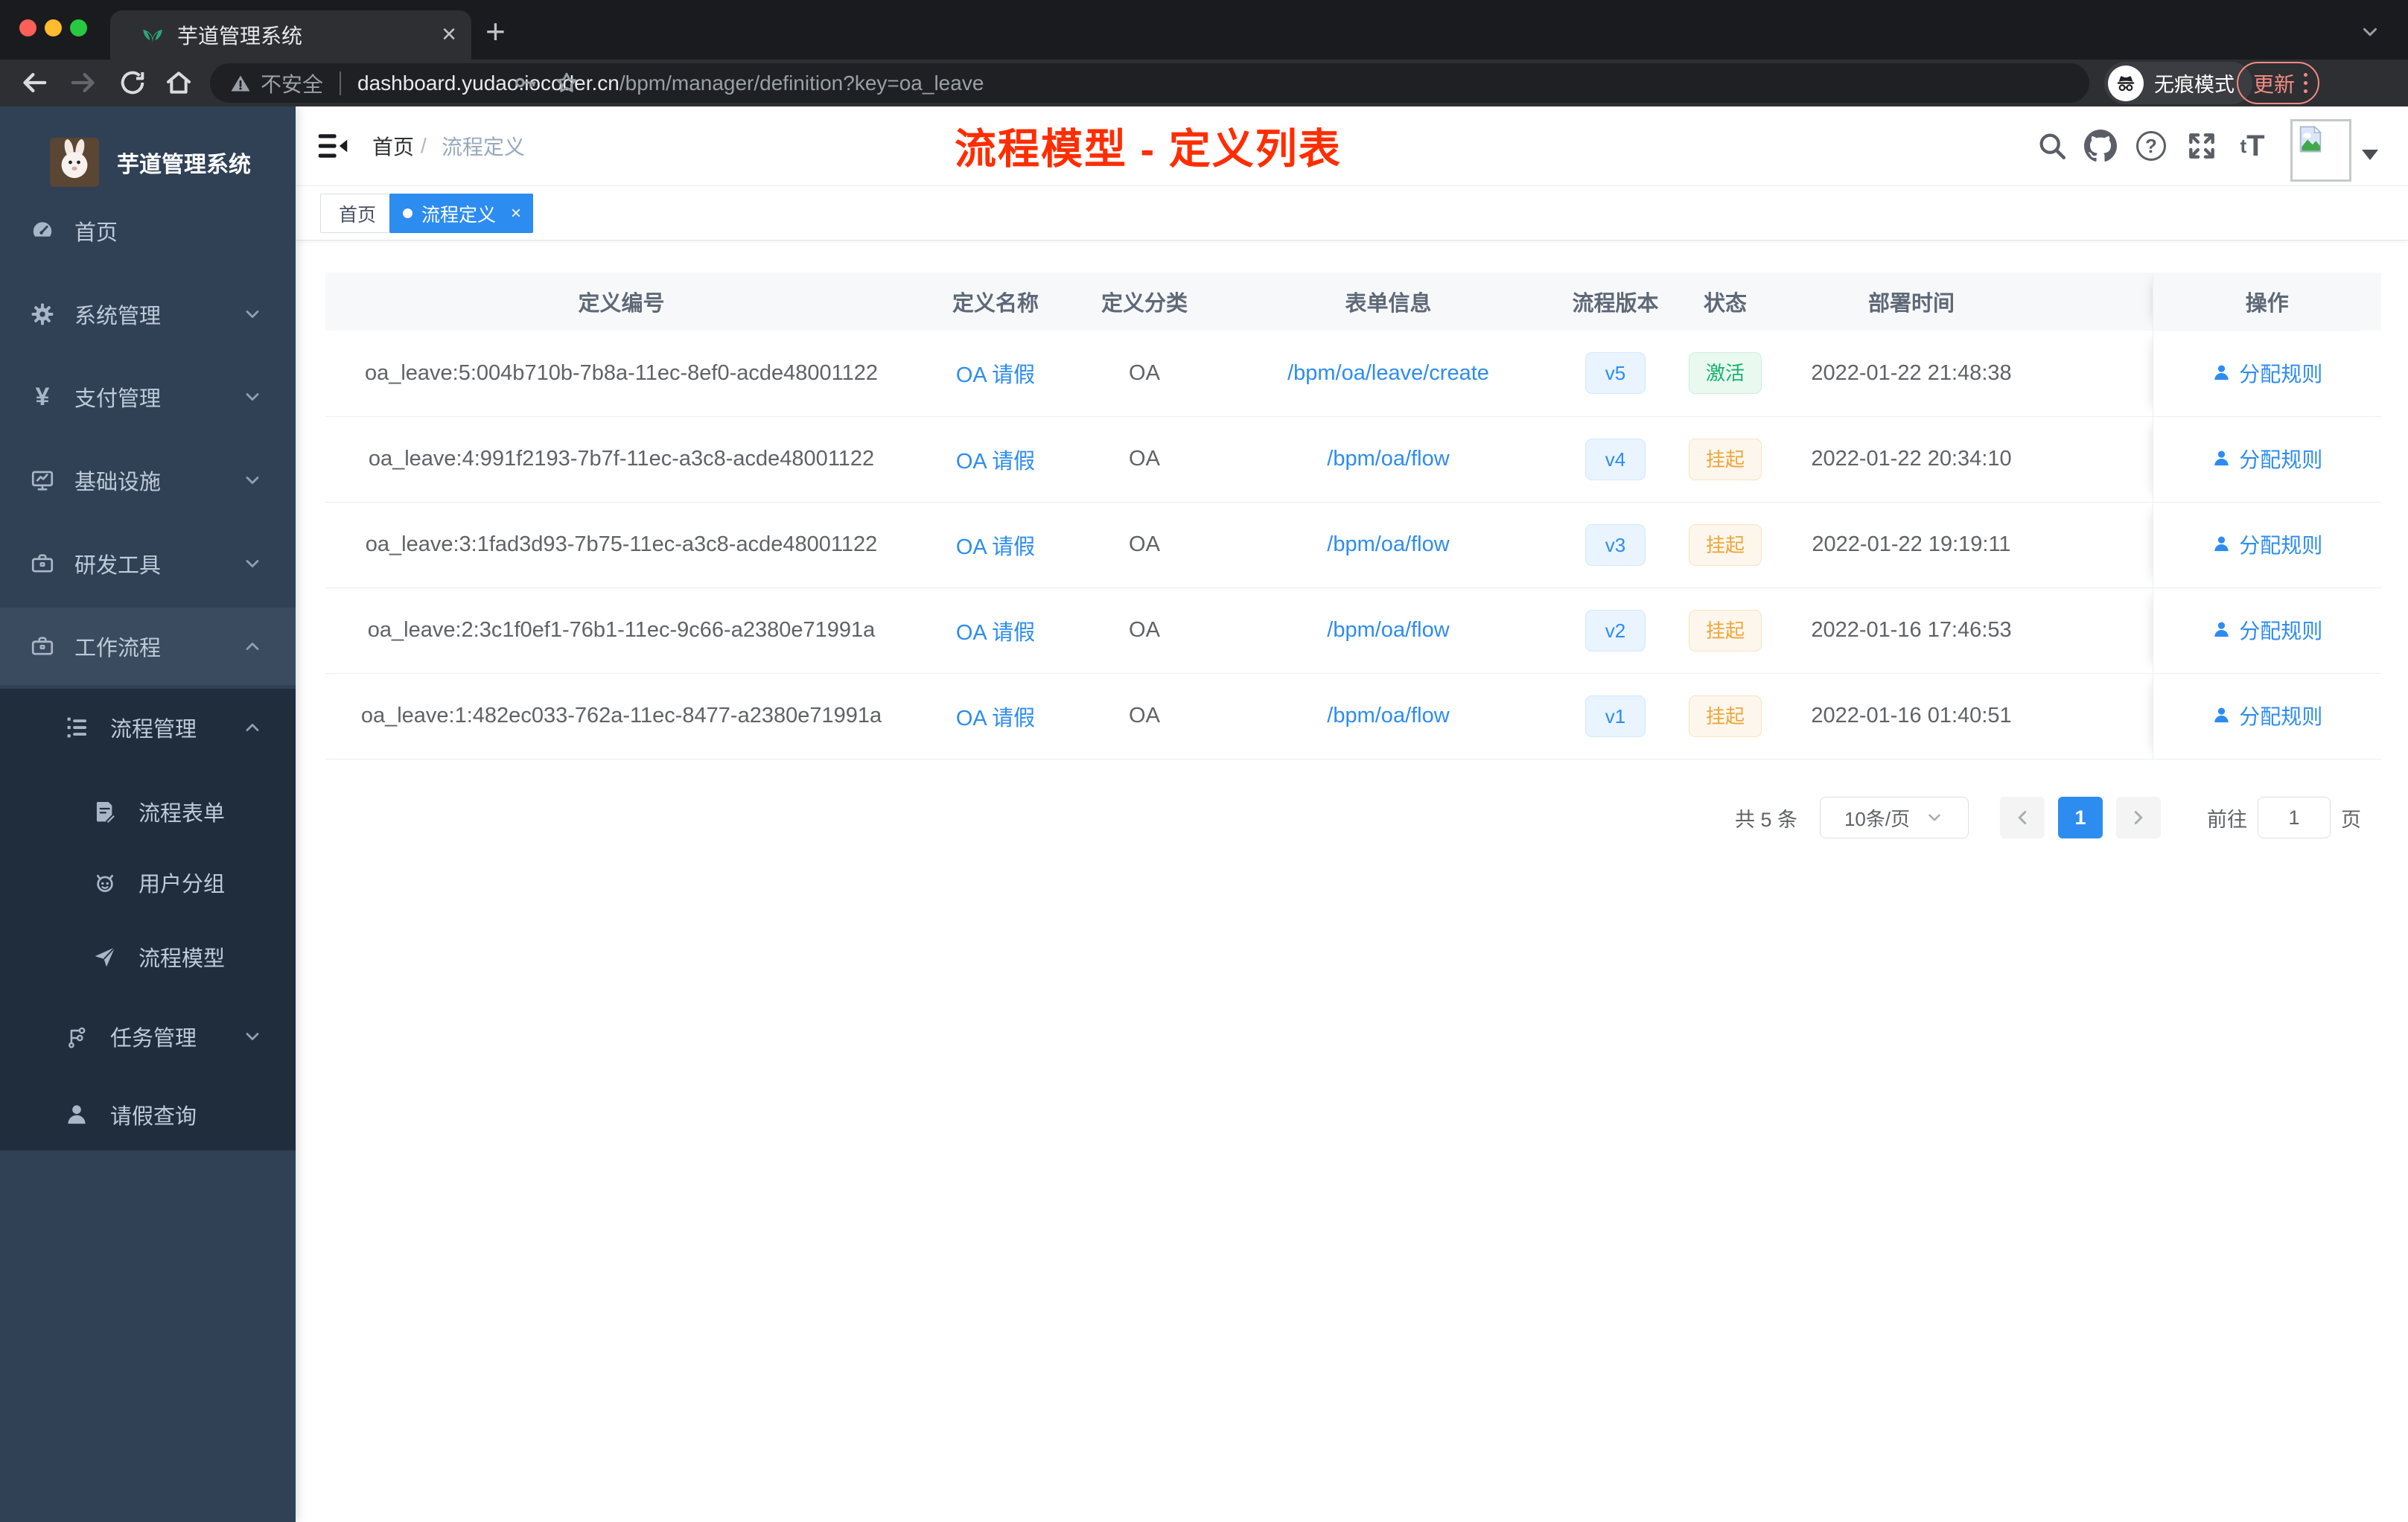  I want to click on help-icon: ?, so click(2151, 146).